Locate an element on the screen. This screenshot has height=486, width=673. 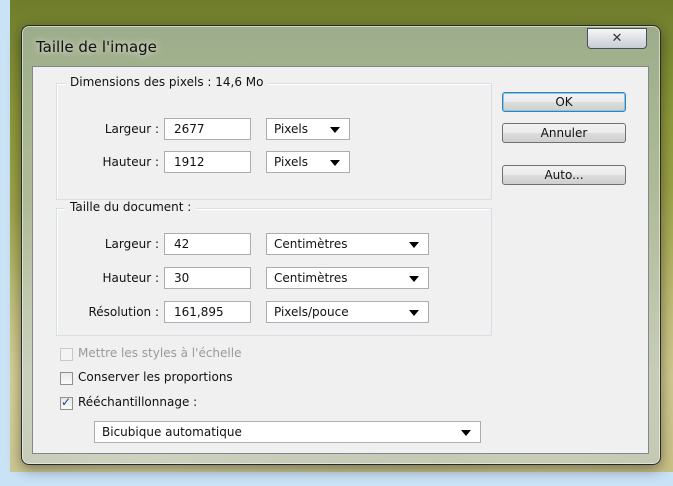
document-height-unit-value: Centimètres is located at coordinates (311, 278).